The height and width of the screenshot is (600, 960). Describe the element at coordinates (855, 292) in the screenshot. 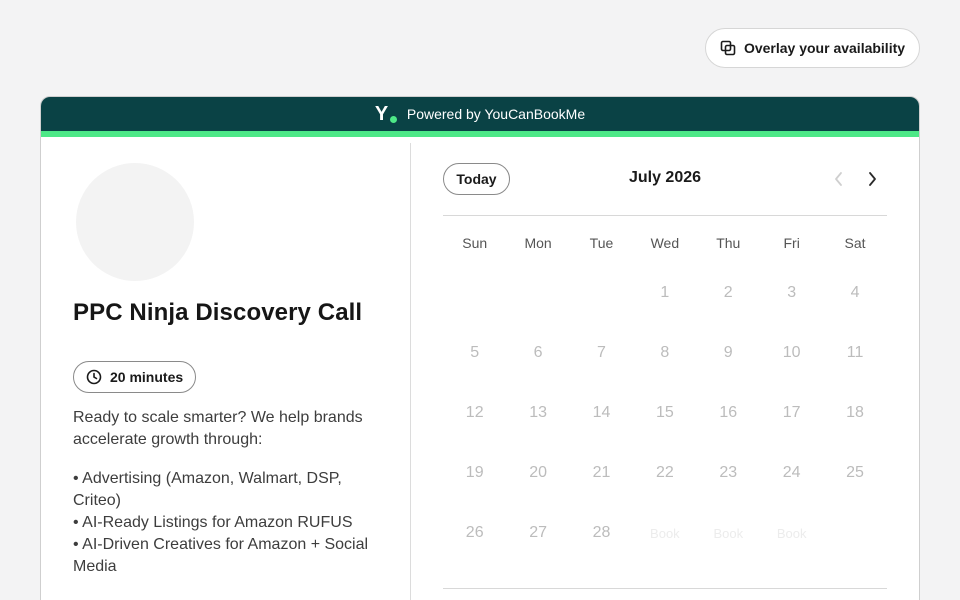

I see `calendar-day: 4` at that location.